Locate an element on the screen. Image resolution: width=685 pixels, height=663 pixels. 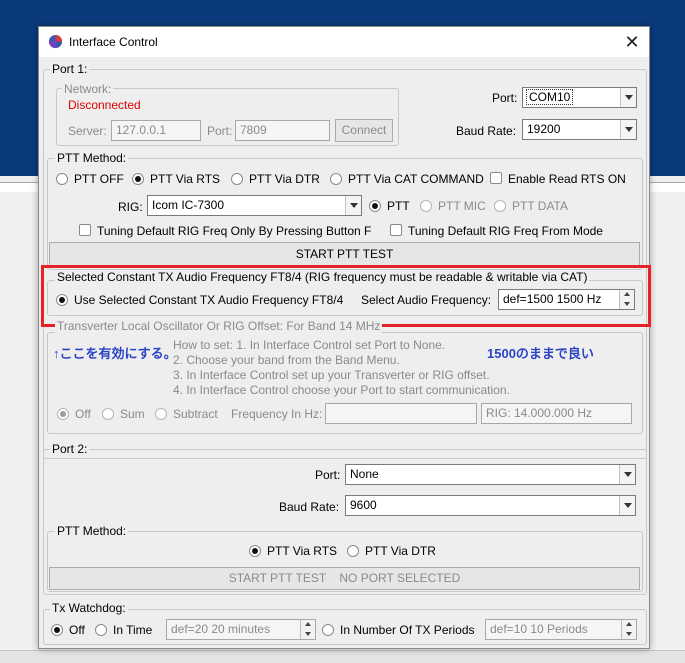
port2-port-label: Port: is located at coordinates (328, 475).